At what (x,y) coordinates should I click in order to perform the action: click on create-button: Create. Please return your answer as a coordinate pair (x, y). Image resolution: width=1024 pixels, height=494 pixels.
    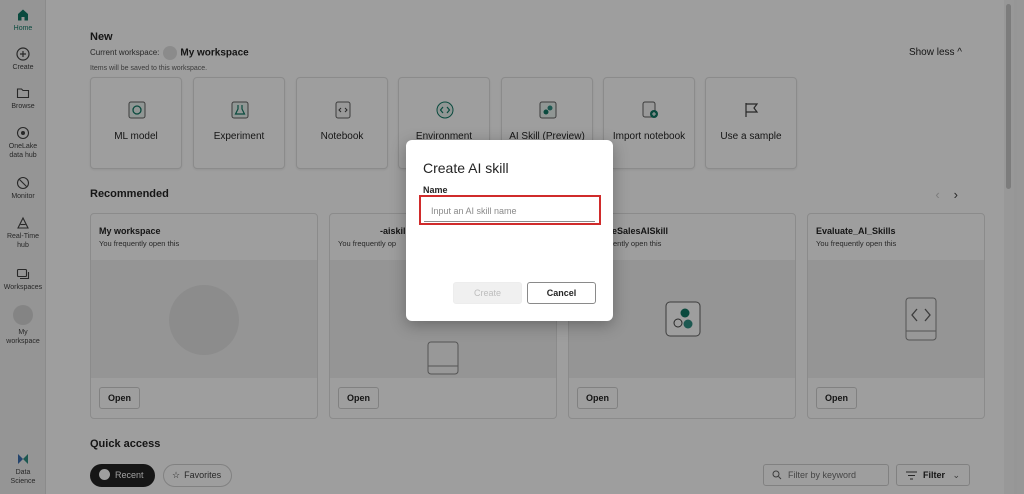
    Looking at the image, I should click on (487, 293).